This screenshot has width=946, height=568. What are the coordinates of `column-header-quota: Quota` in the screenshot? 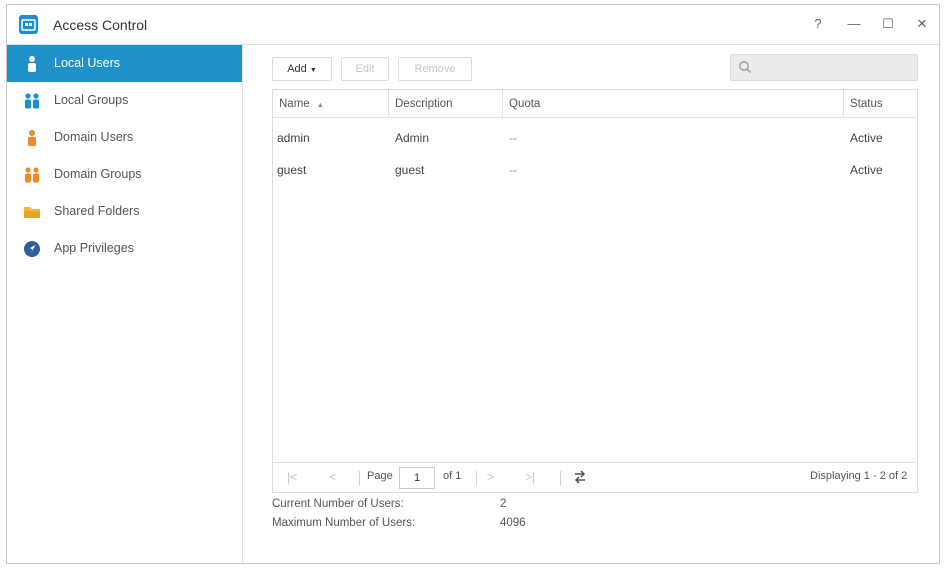 It's located at (673, 104).